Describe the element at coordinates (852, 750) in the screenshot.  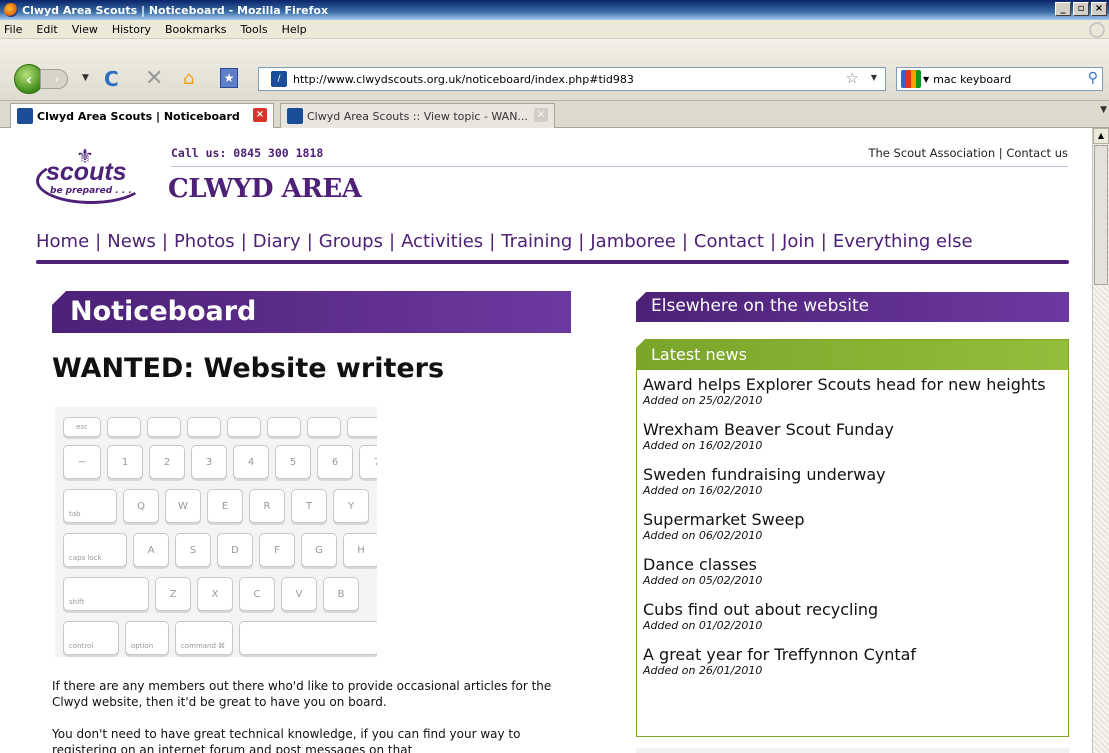
I see `next-sidebar-box` at that location.